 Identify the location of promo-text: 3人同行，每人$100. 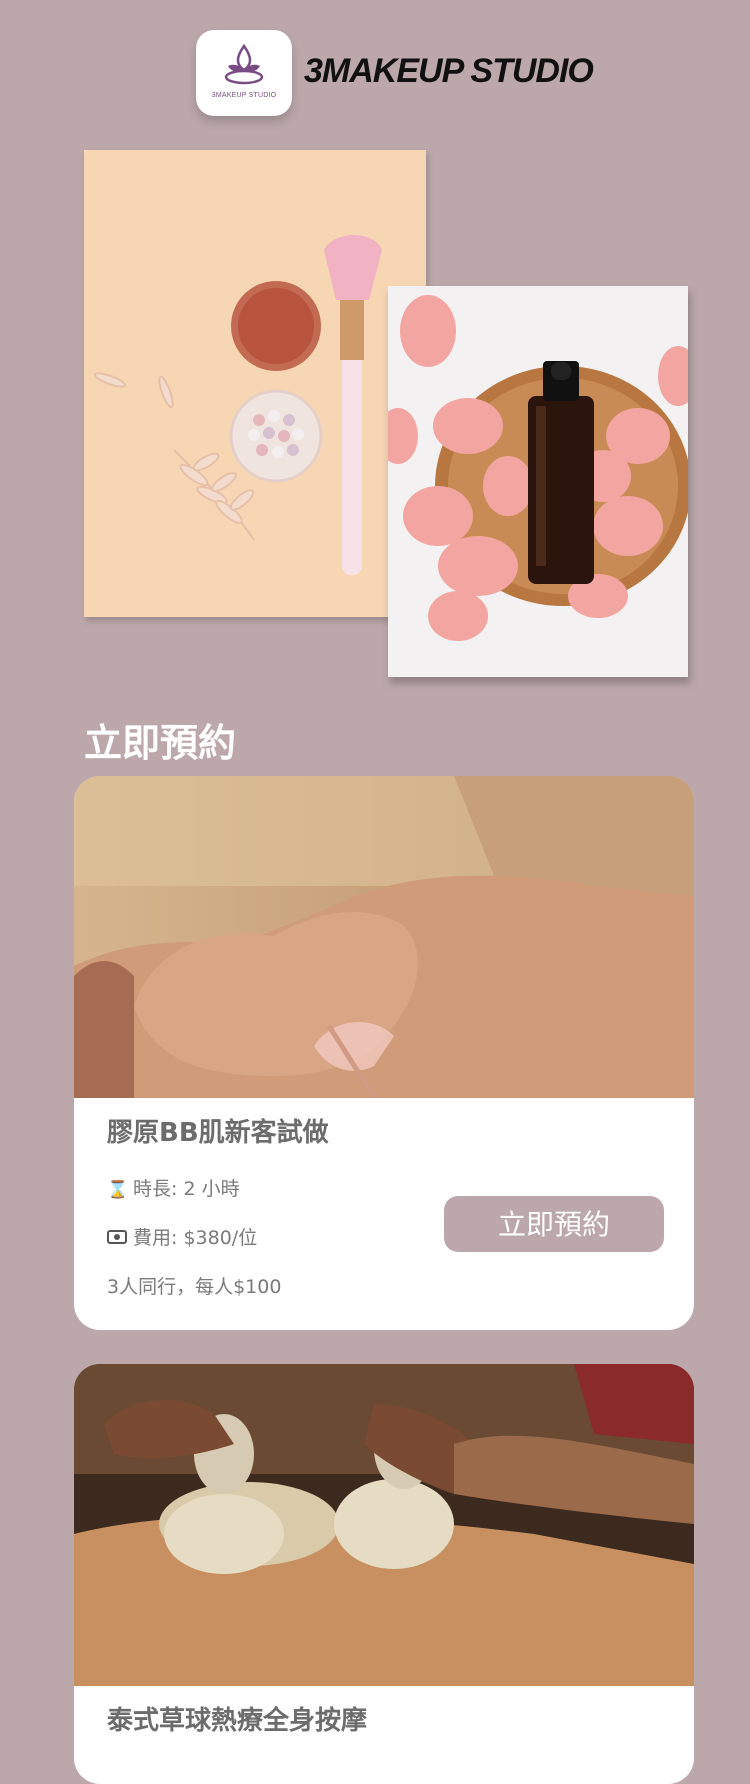
(194, 1287).